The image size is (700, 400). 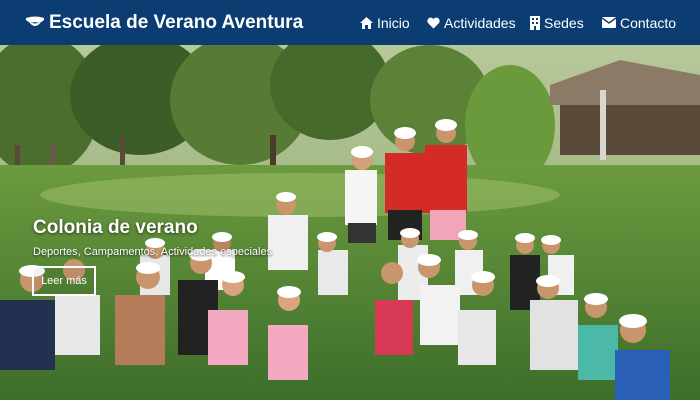 I want to click on nav-item-inicio: Inicio, so click(x=385, y=22).